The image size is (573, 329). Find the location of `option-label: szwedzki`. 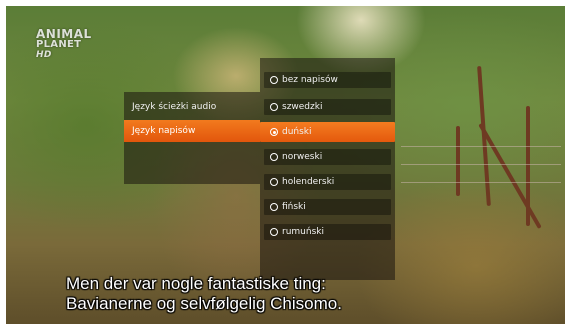

option-label: szwedzki is located at coordinates (302, 107).